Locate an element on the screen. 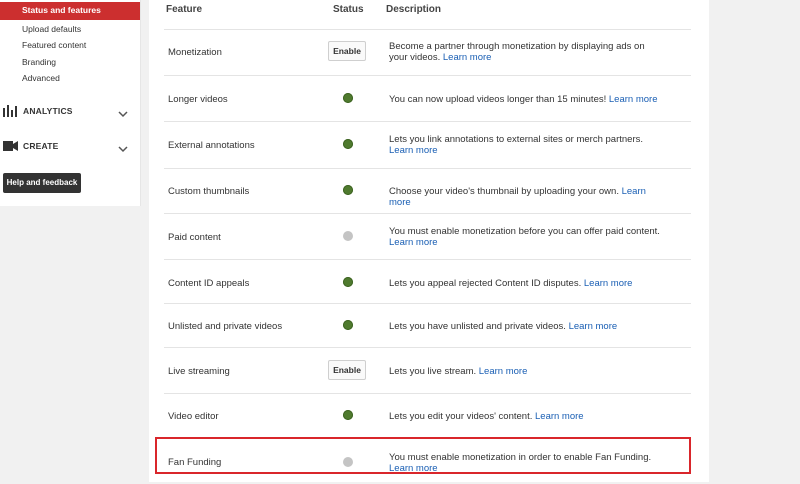 This screenshot has width=800, height=484. video-camera-icon is located at coordinates (10, 148).